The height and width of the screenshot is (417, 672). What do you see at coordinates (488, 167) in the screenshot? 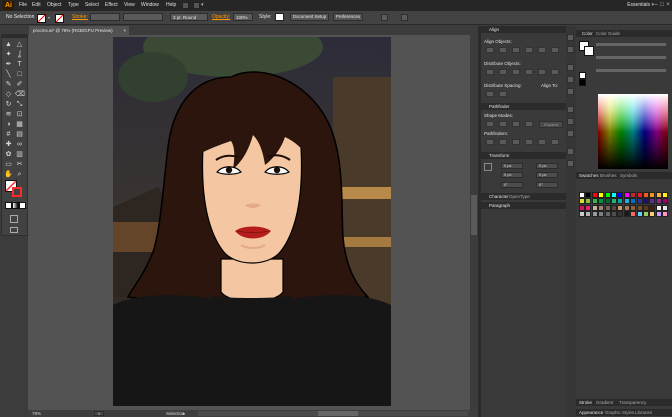
I see `reference-point-icon` at bounding box center [488, 167].